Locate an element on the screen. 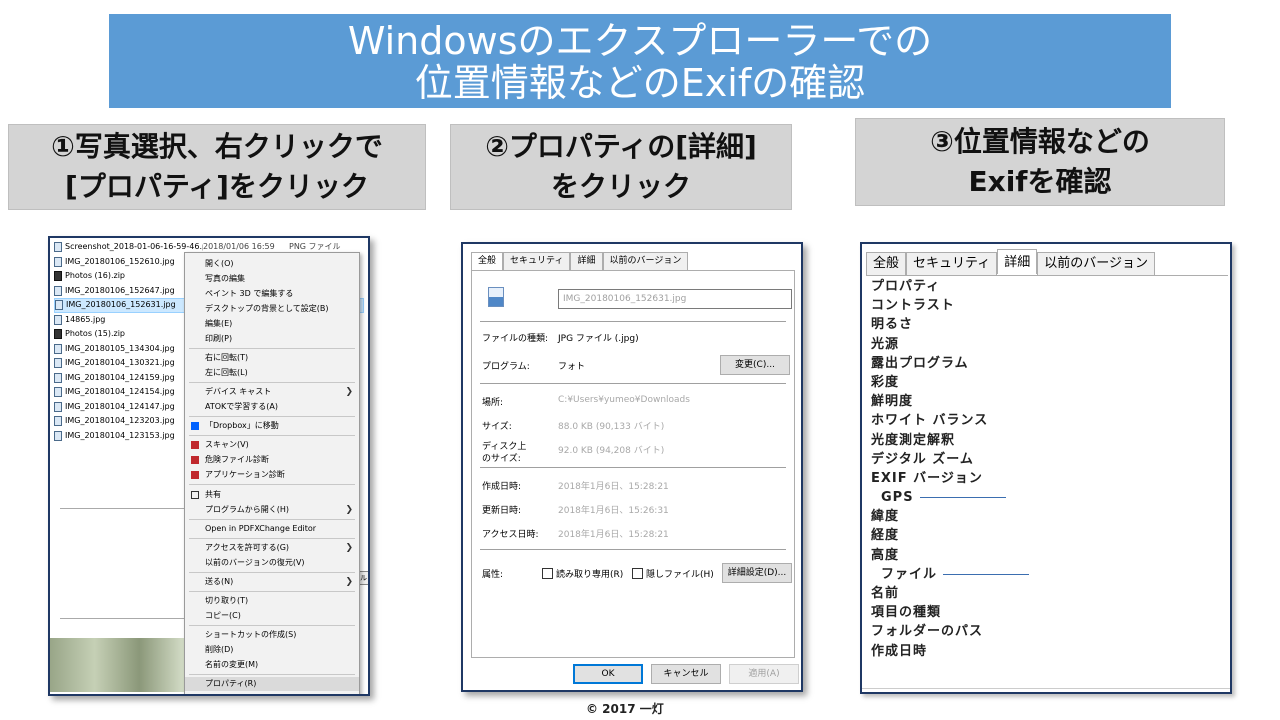  section-line is located at coordinates (962, 498).